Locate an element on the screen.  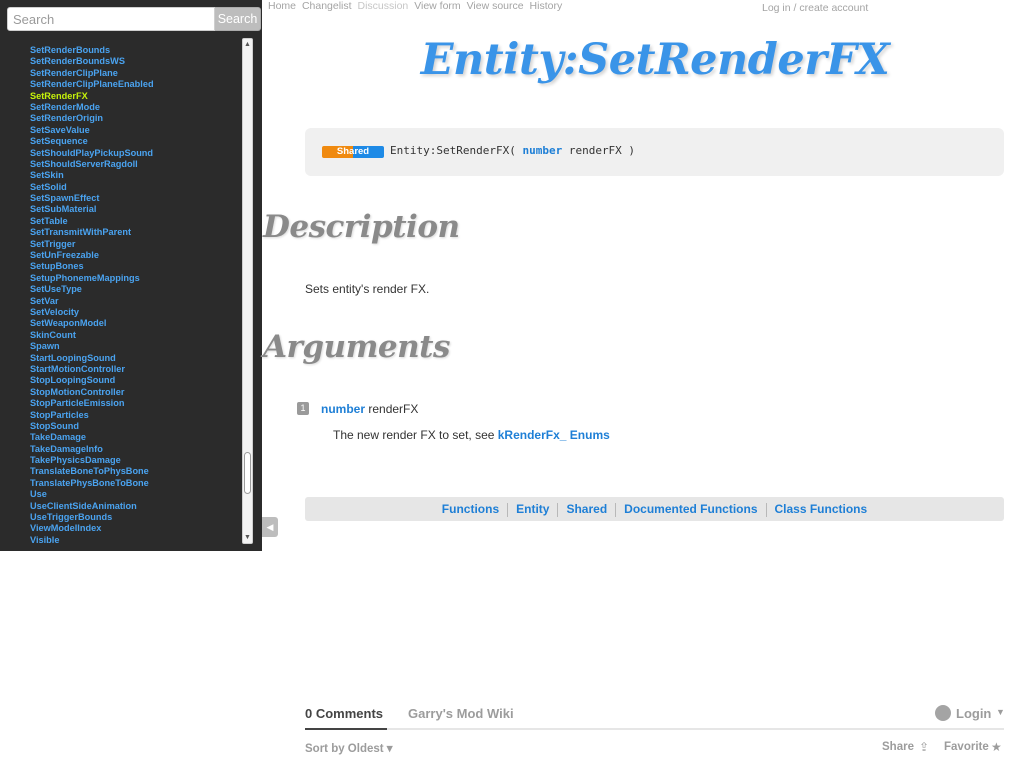
sidebar-item-setshouldserverragdoll: SetShouldServerRagdoll is located at coordinates (92, 164).